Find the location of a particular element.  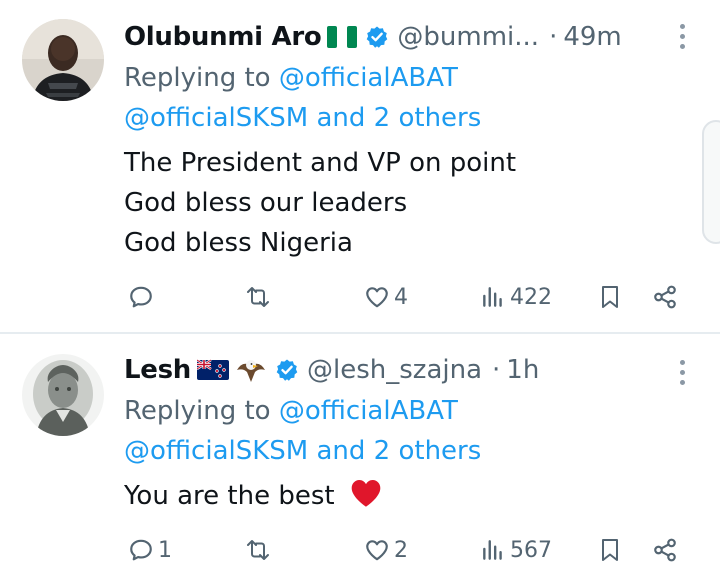

author-name: Lesh is located at coordinates (157, 370).